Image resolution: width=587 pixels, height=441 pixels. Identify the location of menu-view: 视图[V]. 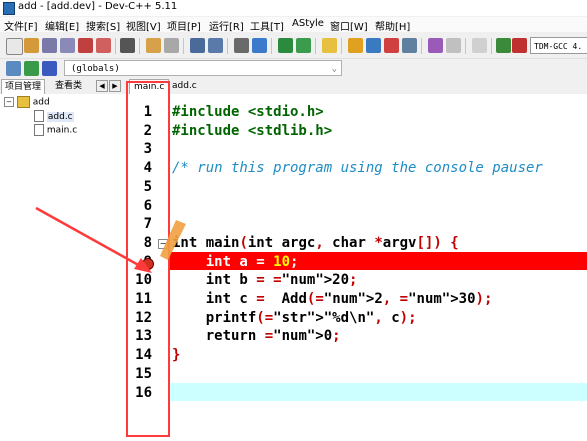
(143, 25).